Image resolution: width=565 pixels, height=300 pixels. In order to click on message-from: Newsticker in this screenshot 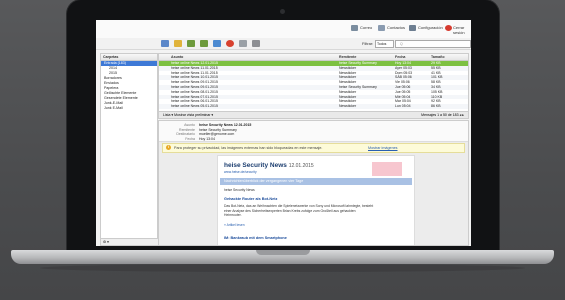, I will do `click(348, 106)`.